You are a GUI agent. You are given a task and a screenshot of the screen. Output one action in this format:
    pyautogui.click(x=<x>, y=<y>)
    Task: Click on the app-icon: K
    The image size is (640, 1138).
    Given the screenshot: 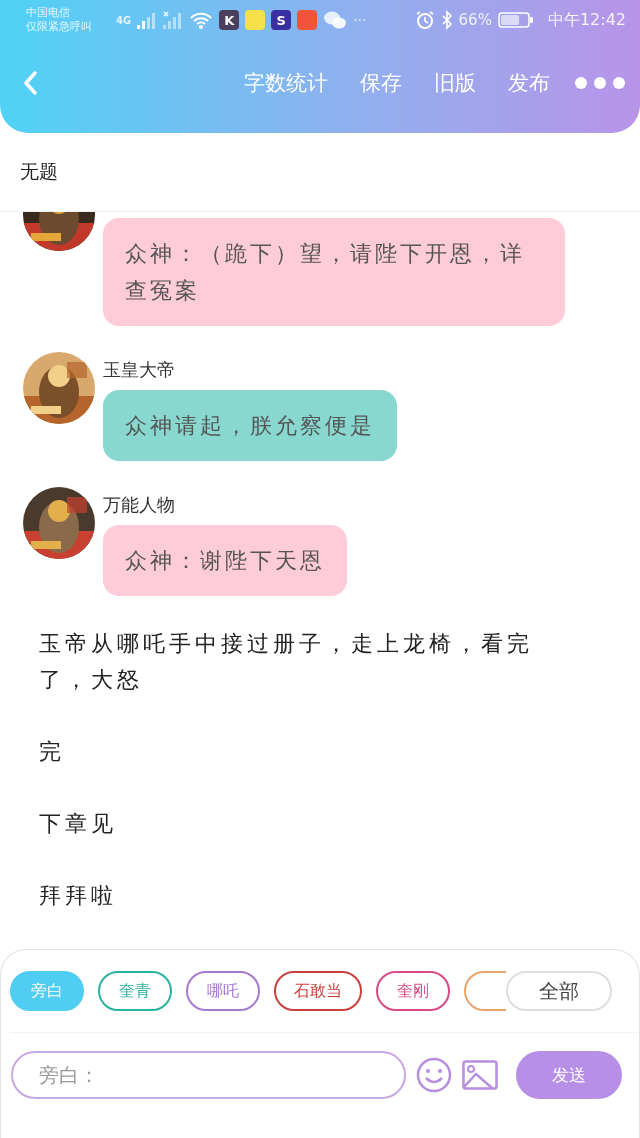 What is the action you would take?
    pyautogui.click(x=229, y=20)
    